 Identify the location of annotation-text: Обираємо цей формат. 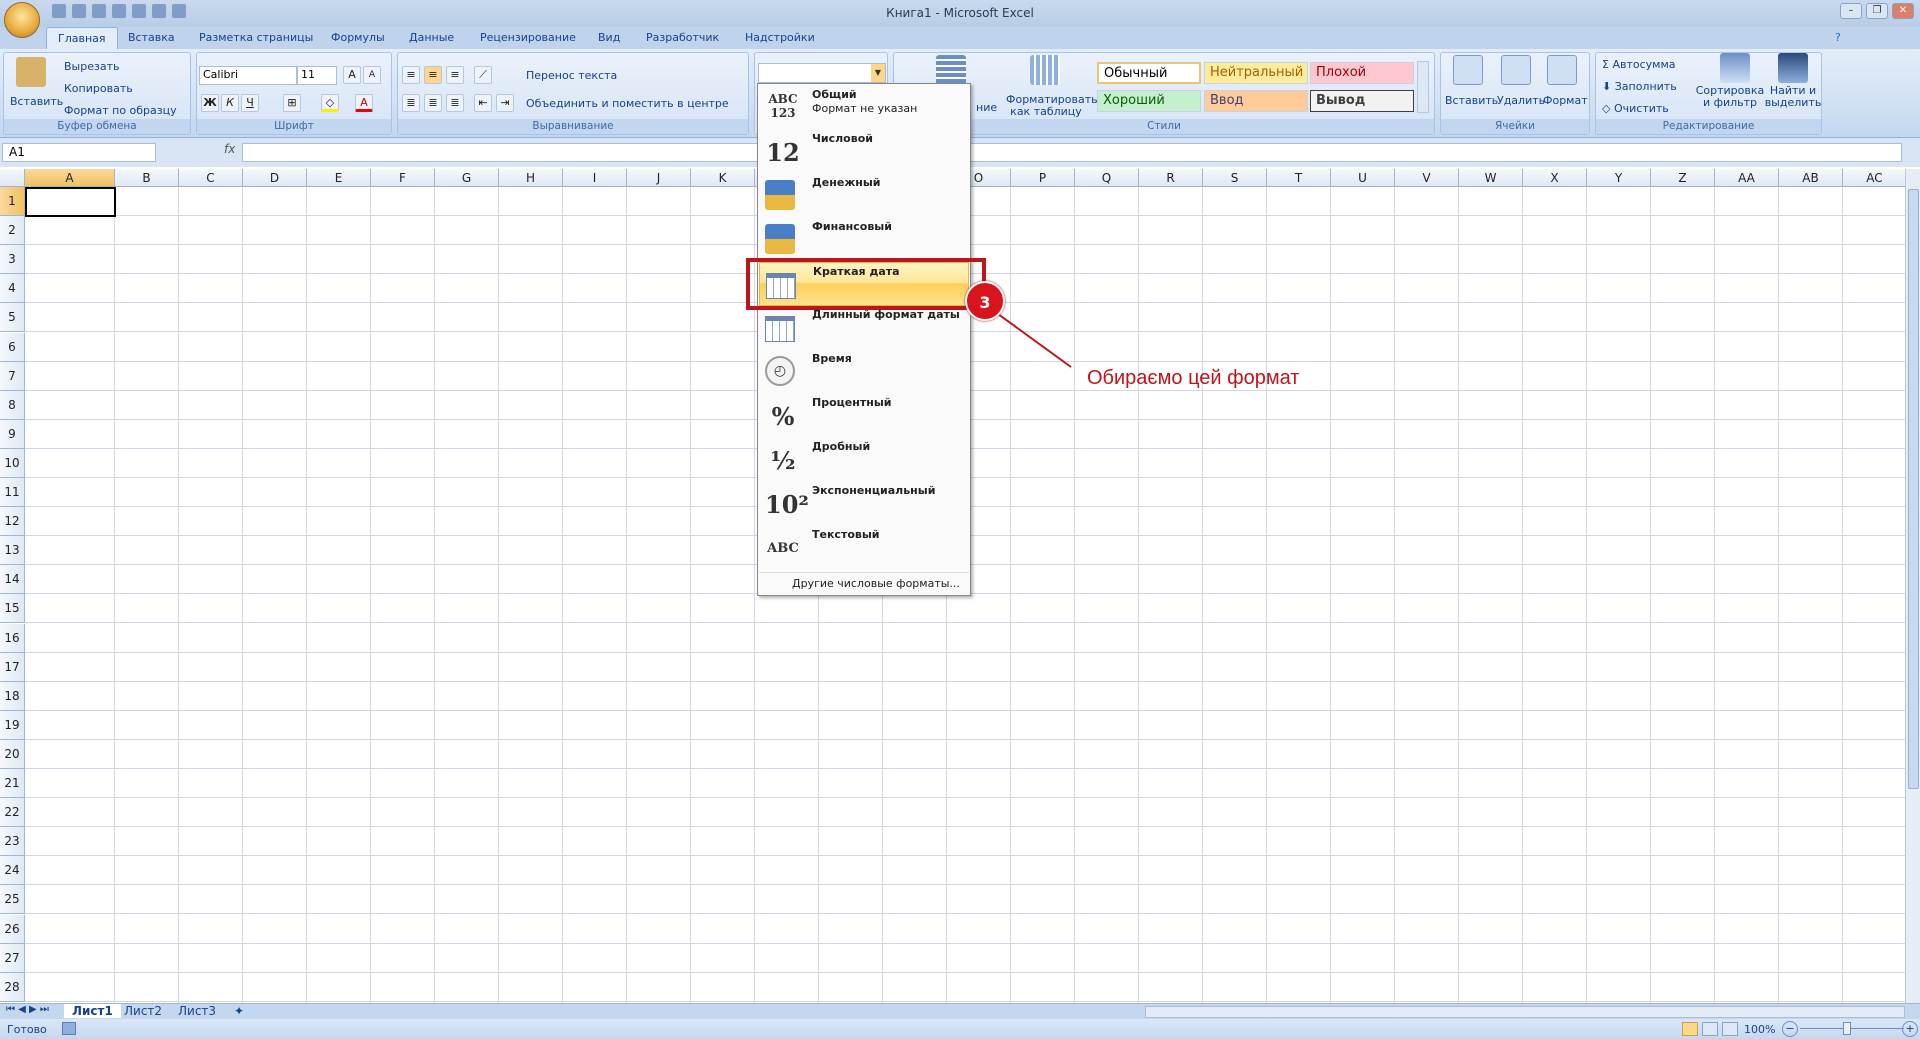
(1193, 378).